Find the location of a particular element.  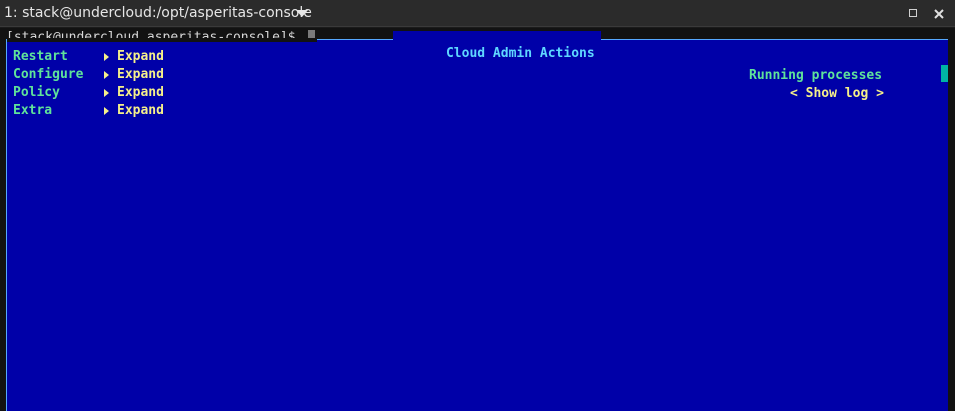

maximize-icon is located at coordinates (914, 13).